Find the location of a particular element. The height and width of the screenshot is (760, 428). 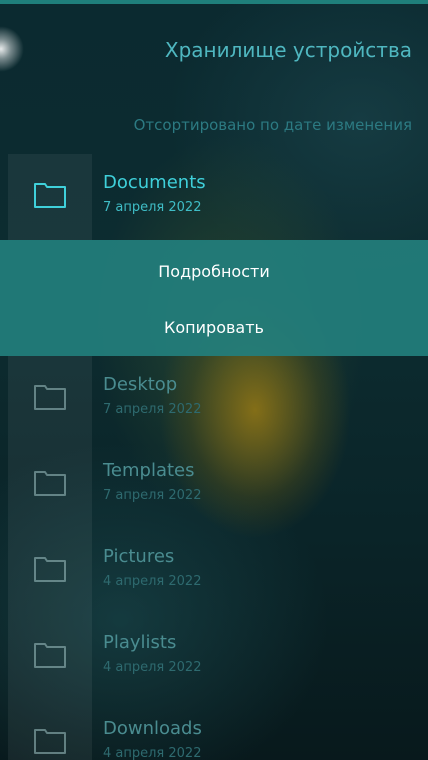

list-item-pictures: Pictures 4 апреля 2022 is located at coordinates (214, 571).